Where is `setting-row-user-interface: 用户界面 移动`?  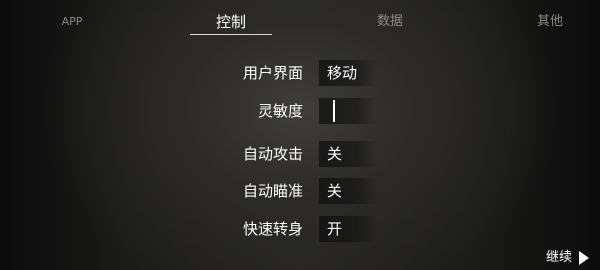 setting-row-user-interface: 用户界面 移动 is located at coordinates (300, 73).